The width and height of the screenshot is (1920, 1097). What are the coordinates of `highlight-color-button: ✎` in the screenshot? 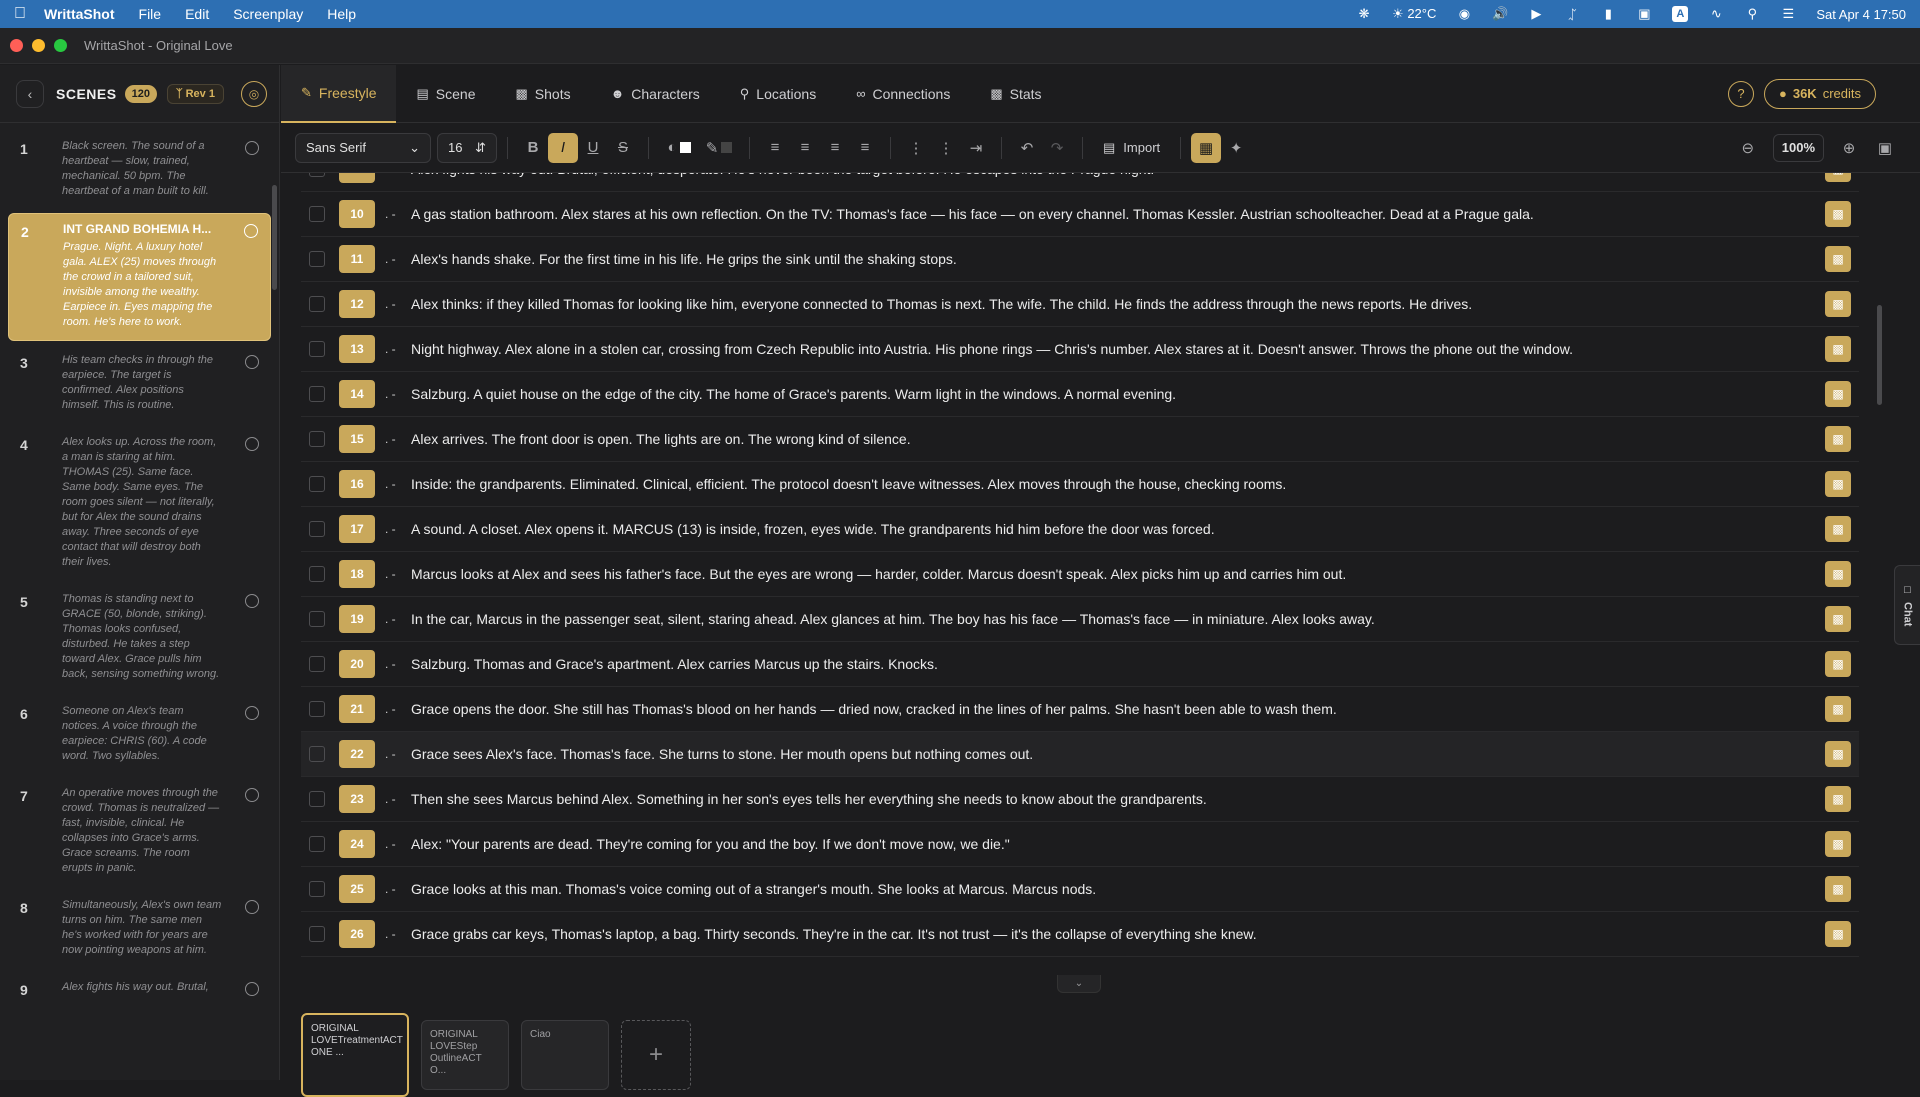 It's located at (719, 148).